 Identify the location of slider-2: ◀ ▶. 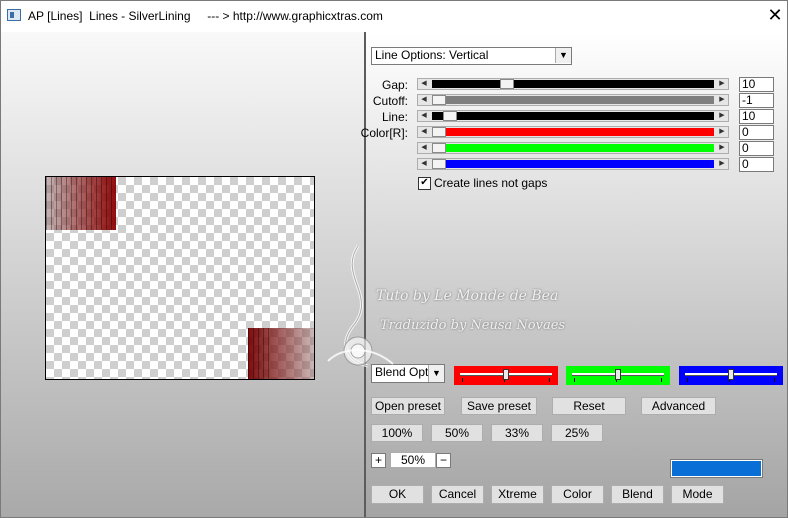
(573, 116).